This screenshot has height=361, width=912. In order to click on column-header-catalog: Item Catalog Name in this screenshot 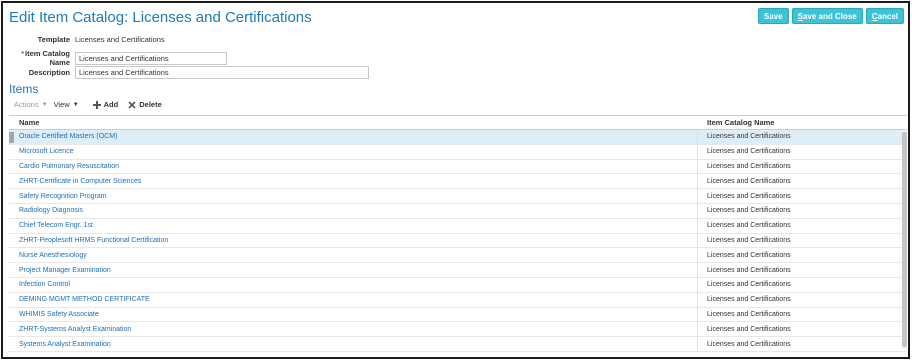, I will do `click(736, 122)`.